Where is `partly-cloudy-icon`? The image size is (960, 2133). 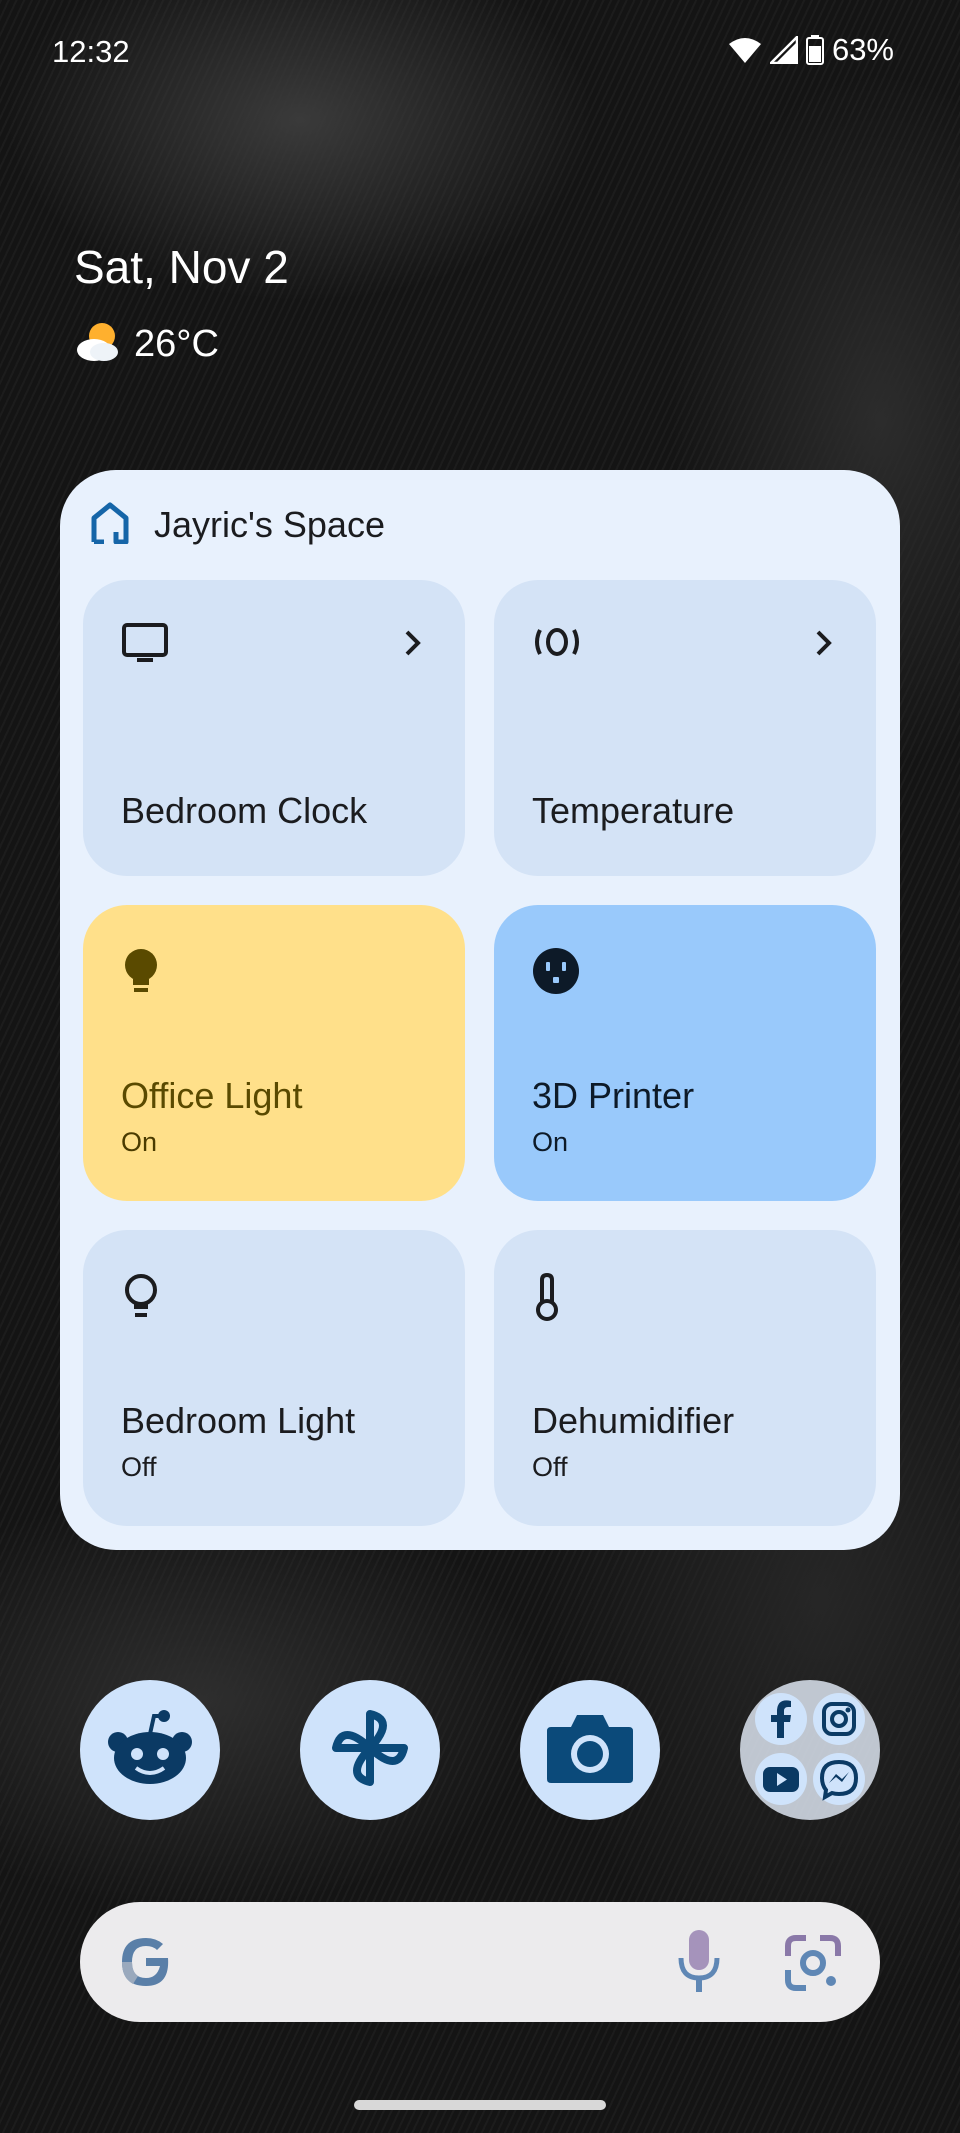 partly-cloudy-icon is located at coordinates (98, 344).